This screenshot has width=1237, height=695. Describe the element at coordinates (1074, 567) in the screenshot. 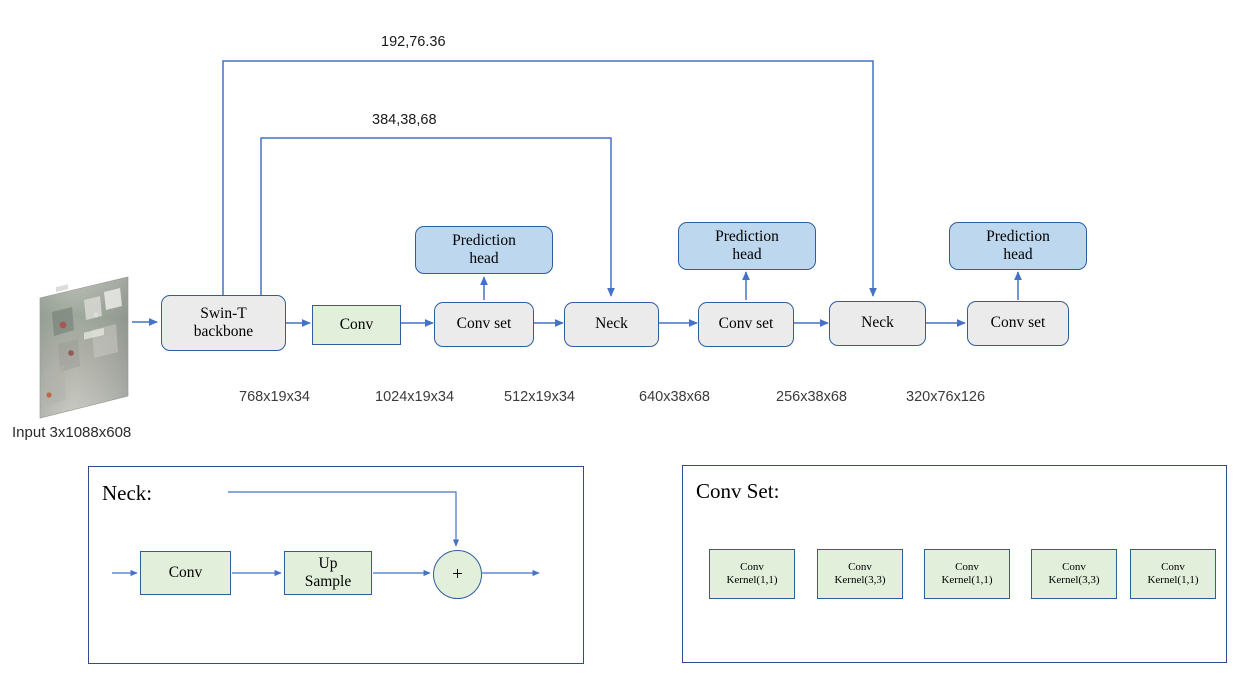

I see `conv-set-block-4-line1: Conv` at that location.